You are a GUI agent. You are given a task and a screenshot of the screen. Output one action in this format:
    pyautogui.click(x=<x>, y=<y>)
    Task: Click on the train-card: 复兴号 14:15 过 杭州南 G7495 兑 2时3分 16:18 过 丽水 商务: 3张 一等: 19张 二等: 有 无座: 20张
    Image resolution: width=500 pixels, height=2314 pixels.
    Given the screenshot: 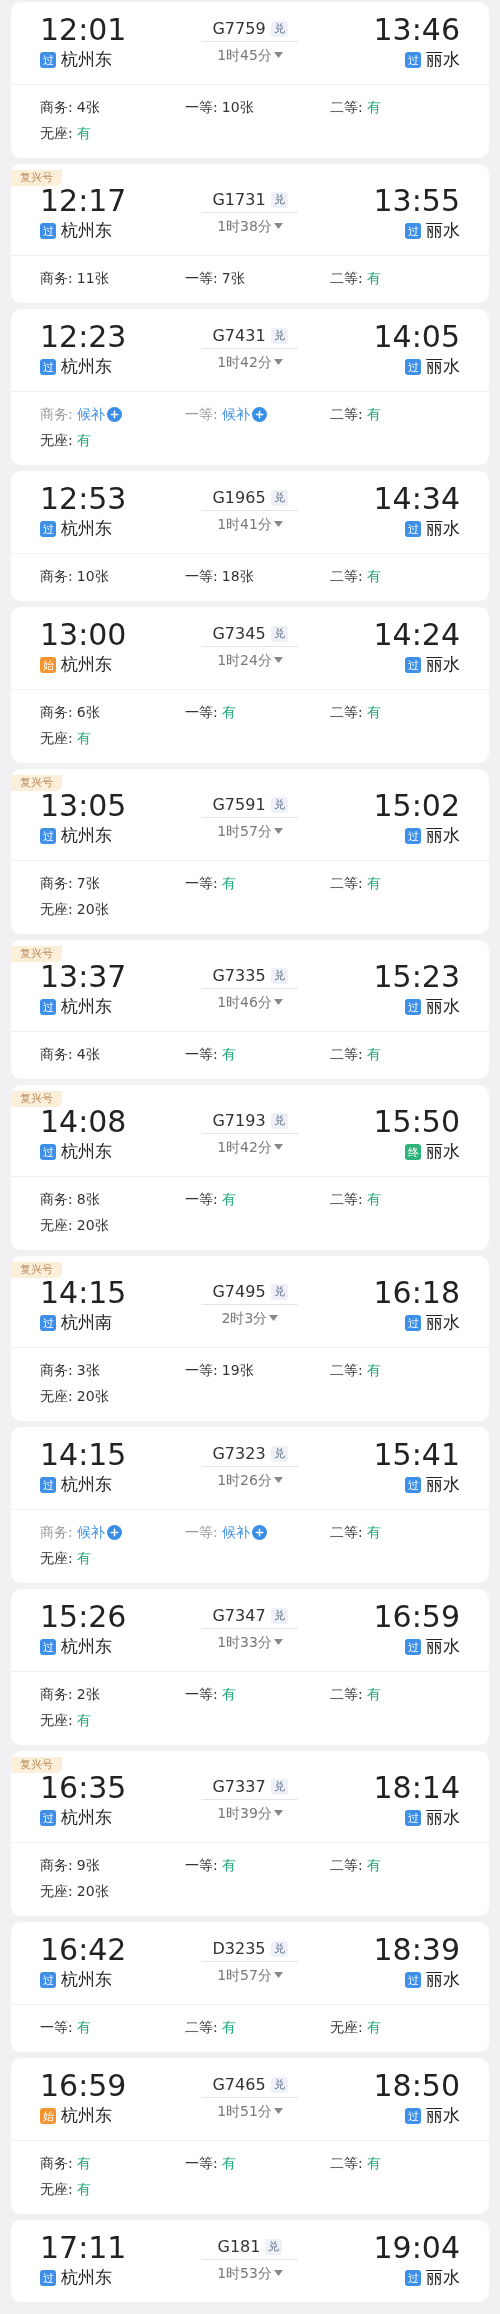 What is the action you would take?
    pyautogui.click(x=250, y=1338)
    